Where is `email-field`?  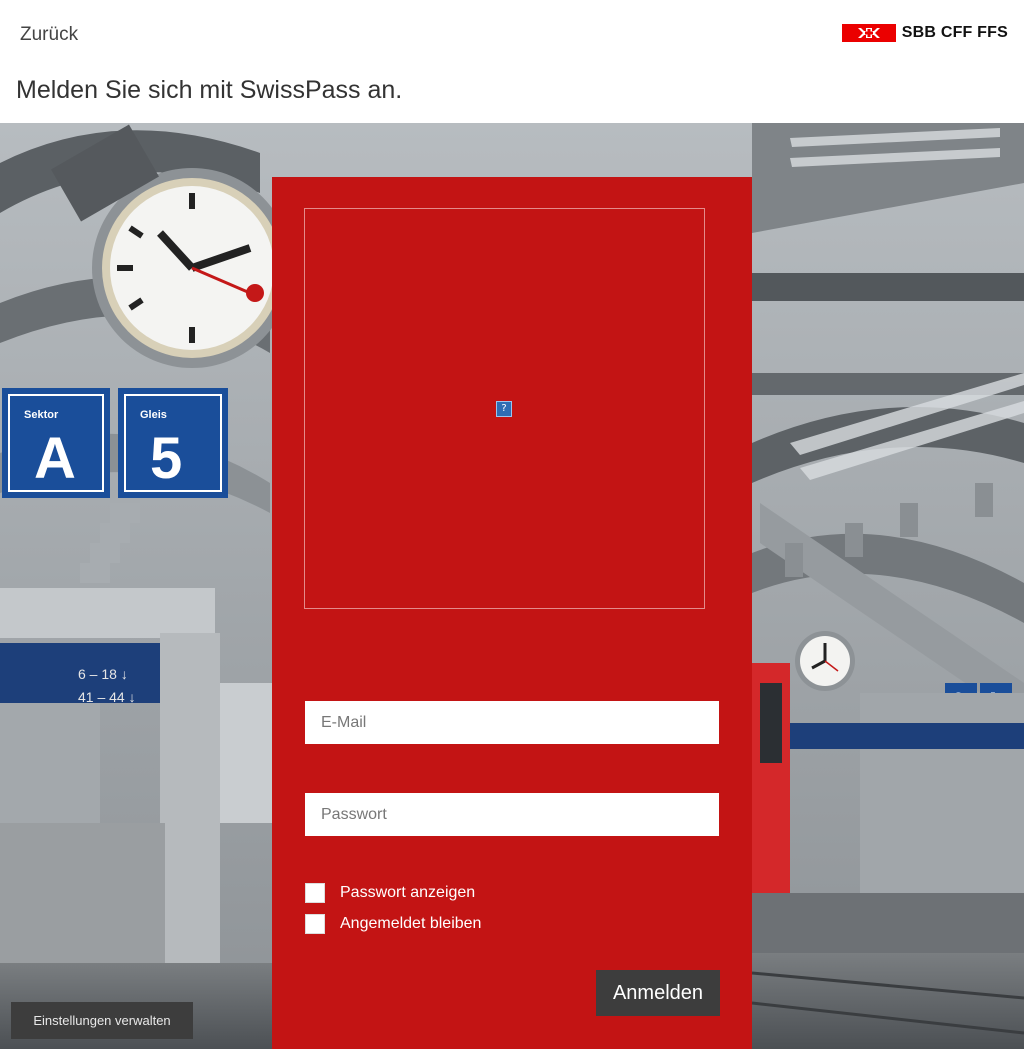
email-field is located at coordinates (512, 722).